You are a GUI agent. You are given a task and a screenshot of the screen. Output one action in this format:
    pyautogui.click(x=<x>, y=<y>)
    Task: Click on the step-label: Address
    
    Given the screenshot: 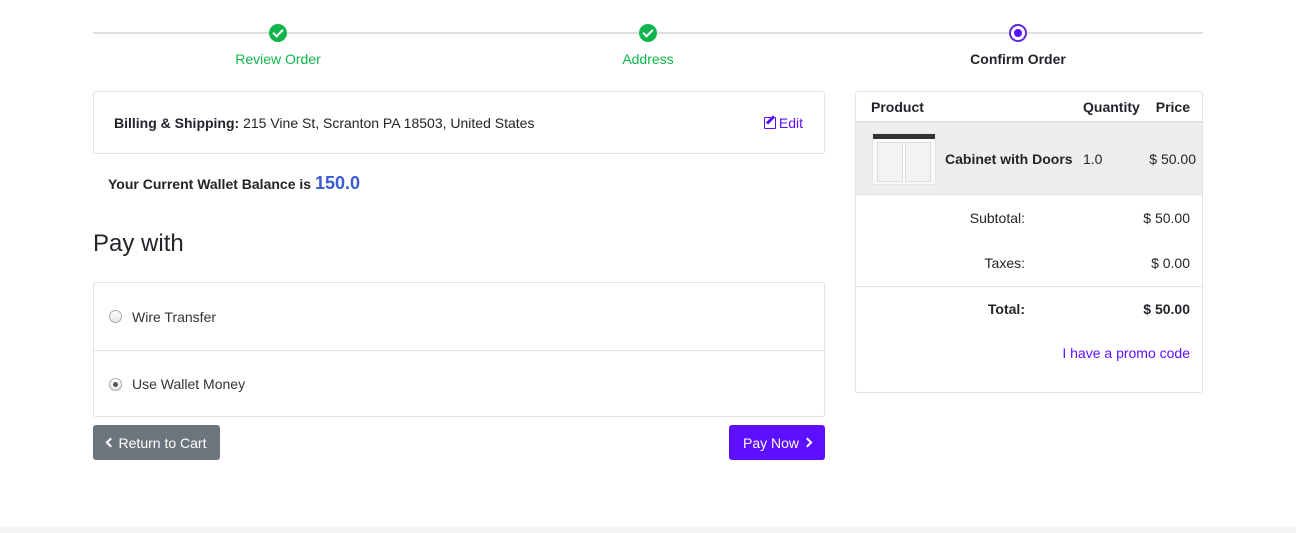 What is the action you would take?
    pyautogui.click(x=648, y=59)
    